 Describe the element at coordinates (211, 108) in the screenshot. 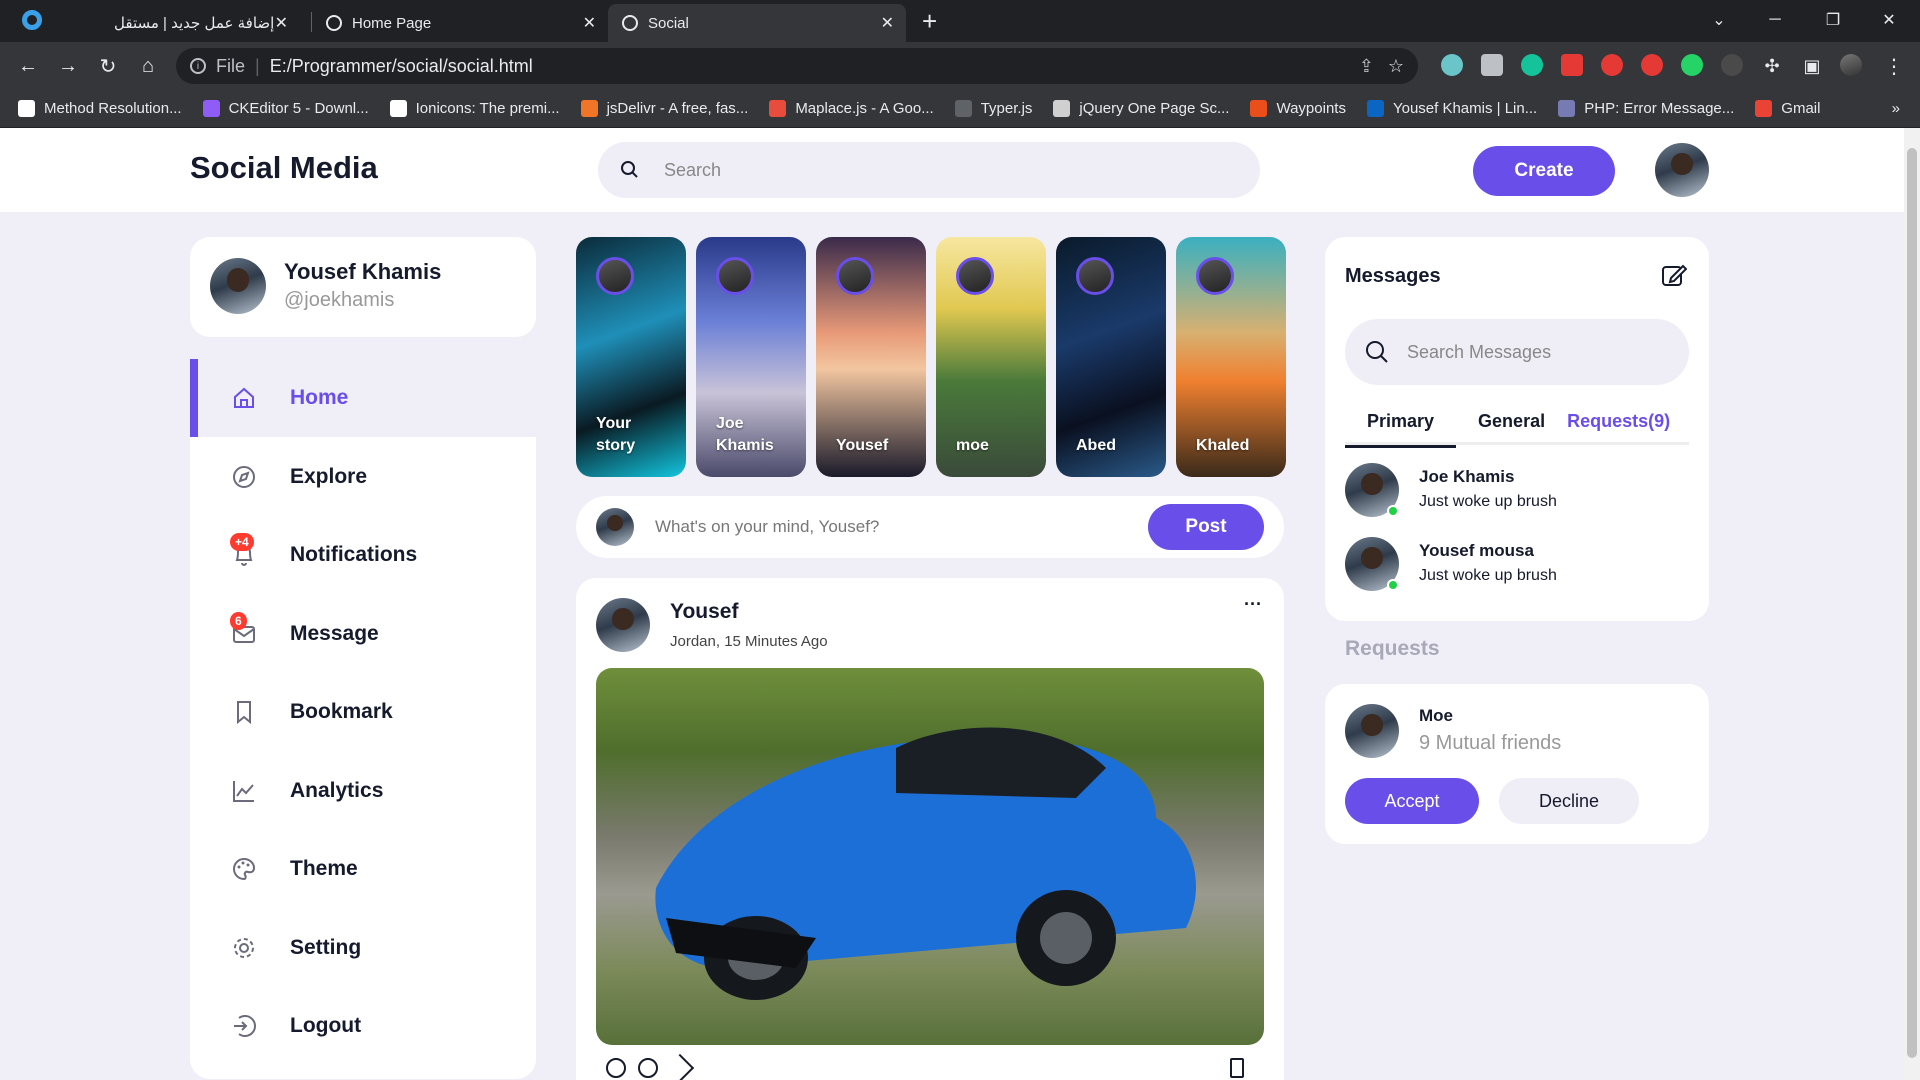

I see `bookmark-favicon-icon` at that location.